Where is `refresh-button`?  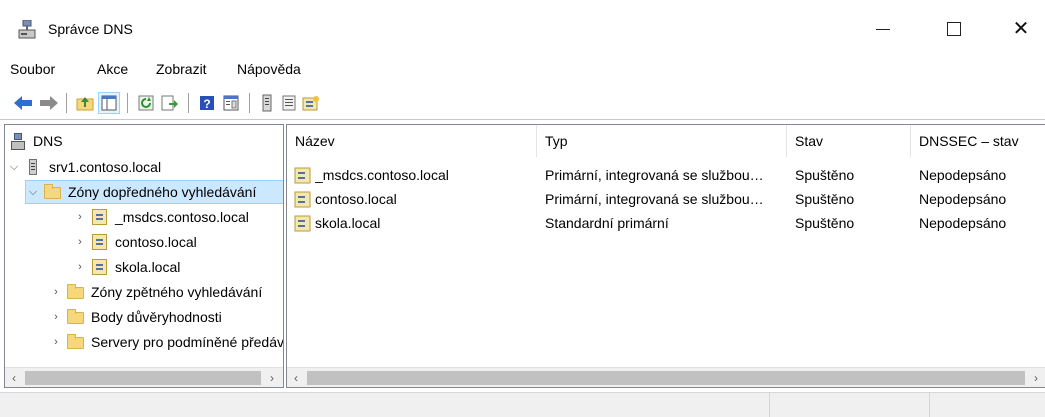
refresh-button is located at coordinates (146, 103).